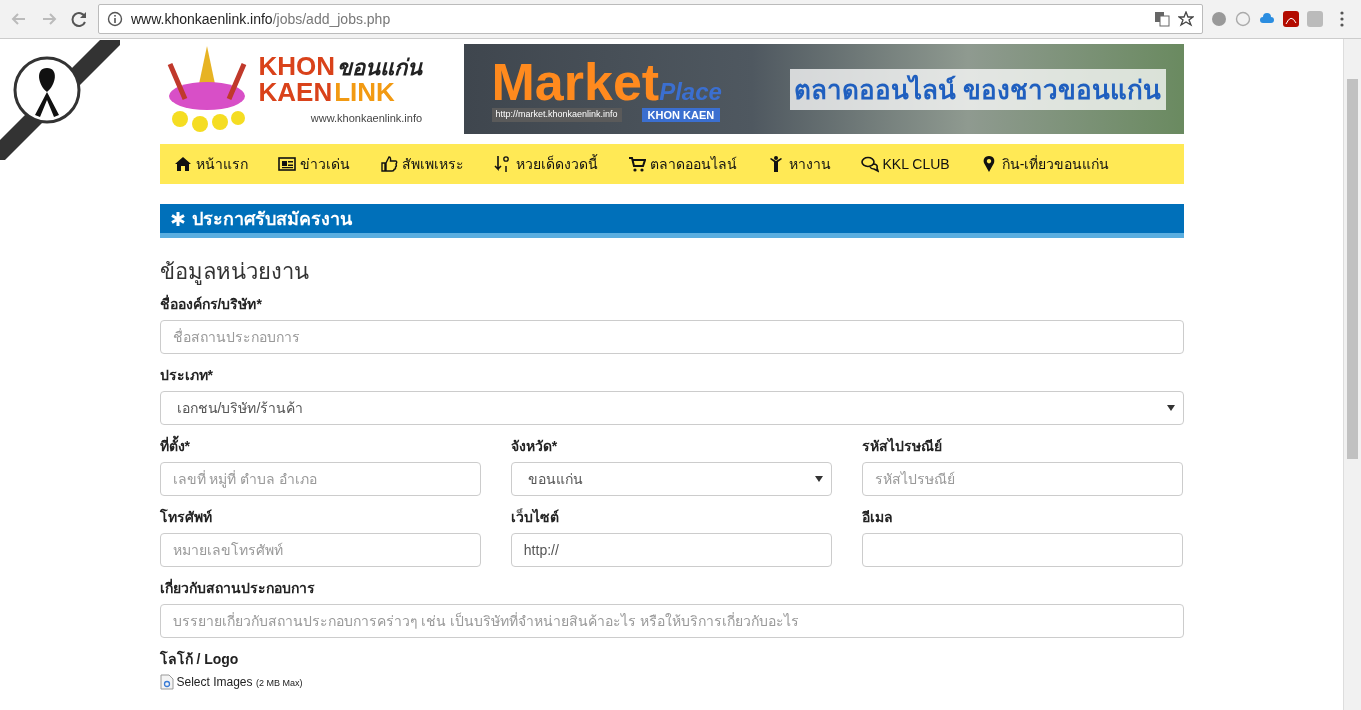 The height and width of the screenshot is (710, 1361). What do you see at coordinates (690, 92) in the screenshot?
I see `banner-subtitle: Place` at bounding box center [690, 92].